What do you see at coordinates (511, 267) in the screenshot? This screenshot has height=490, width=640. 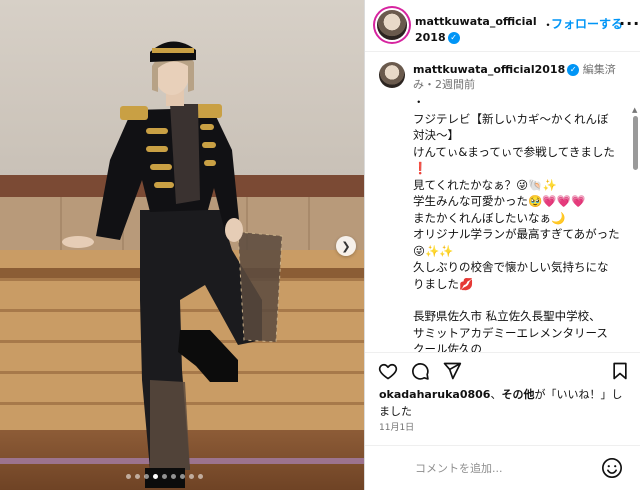 I see `caption-line: 久しぶりの校舎で懐かしい気持ちにな` at bounding box center [511, 267].